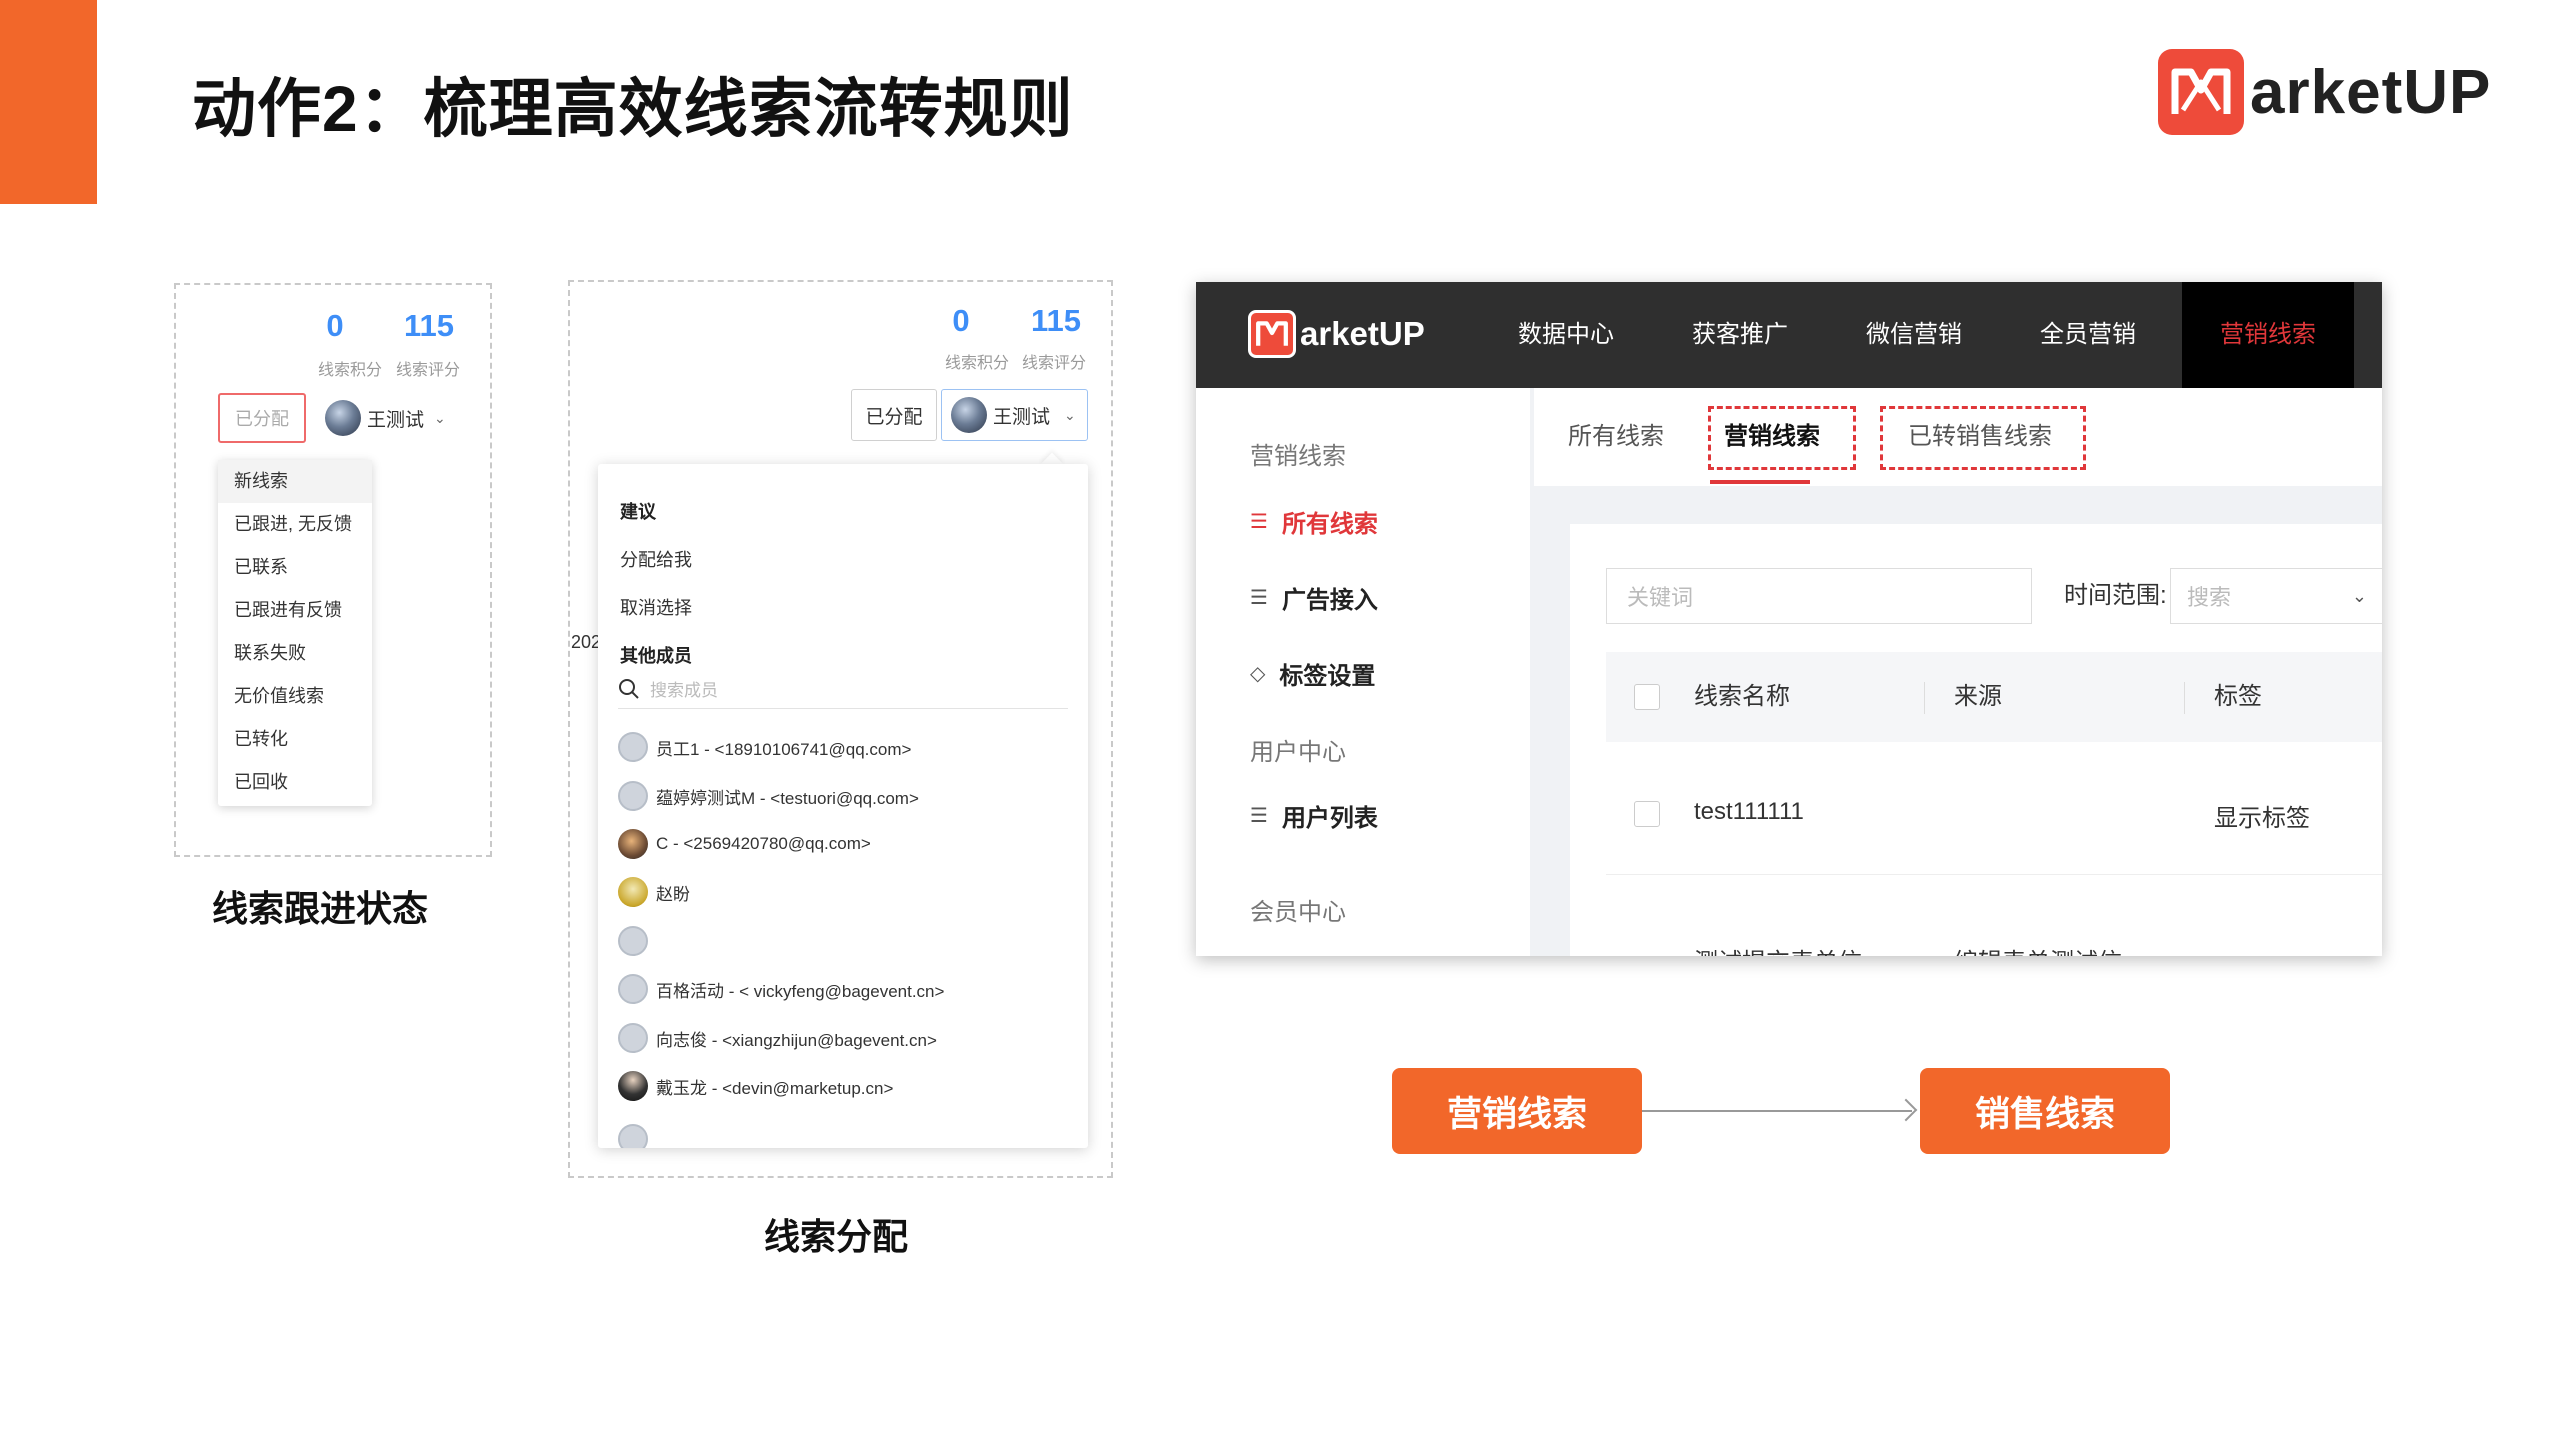  Describe the element at coordinates (629, 688) in the screenshot. I see `search-icon` at that location.